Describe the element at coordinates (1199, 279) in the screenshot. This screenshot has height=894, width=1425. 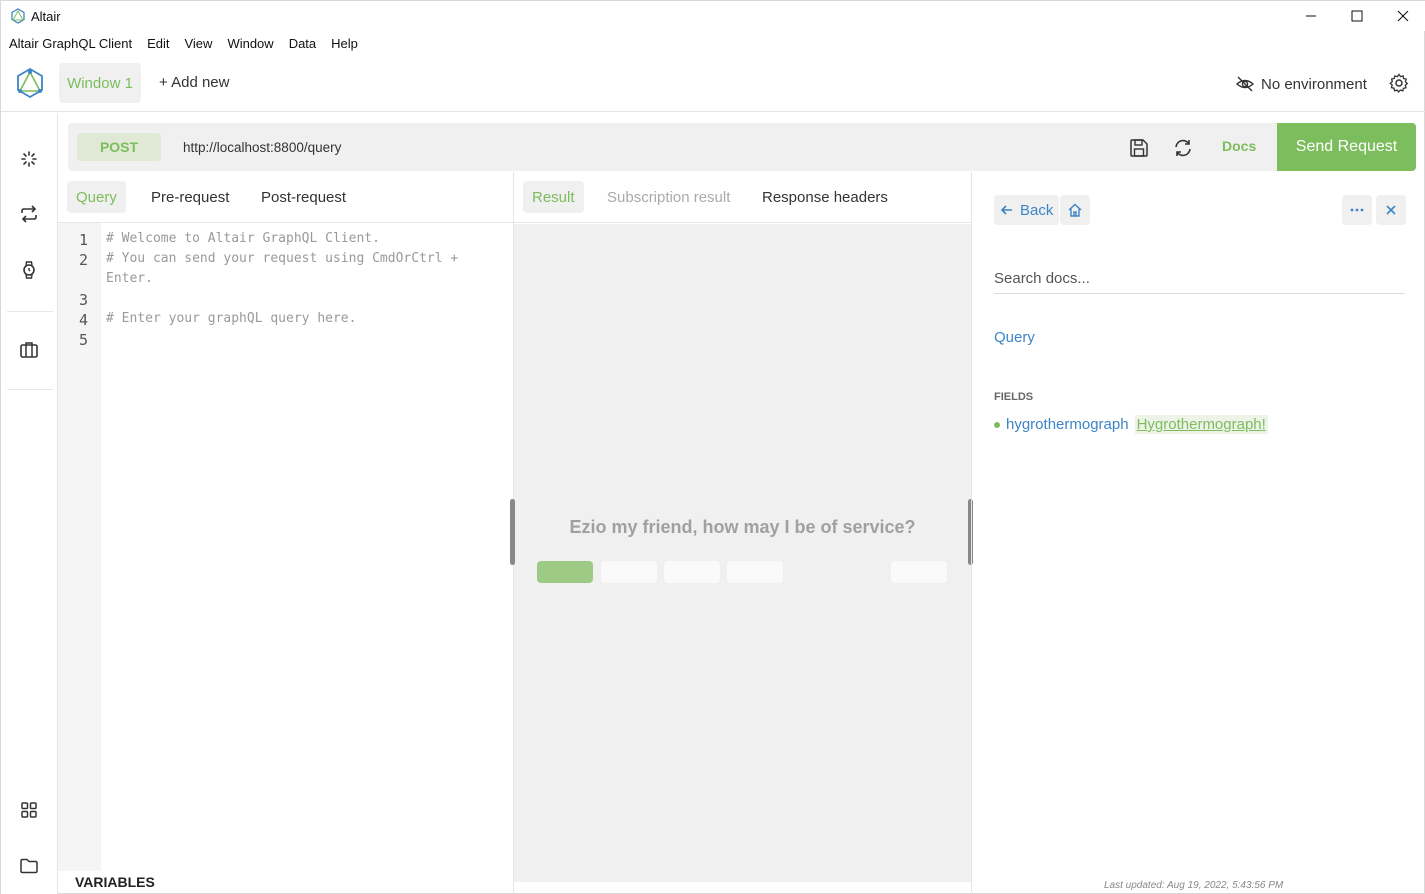
I see `docs-search-input` at that location.